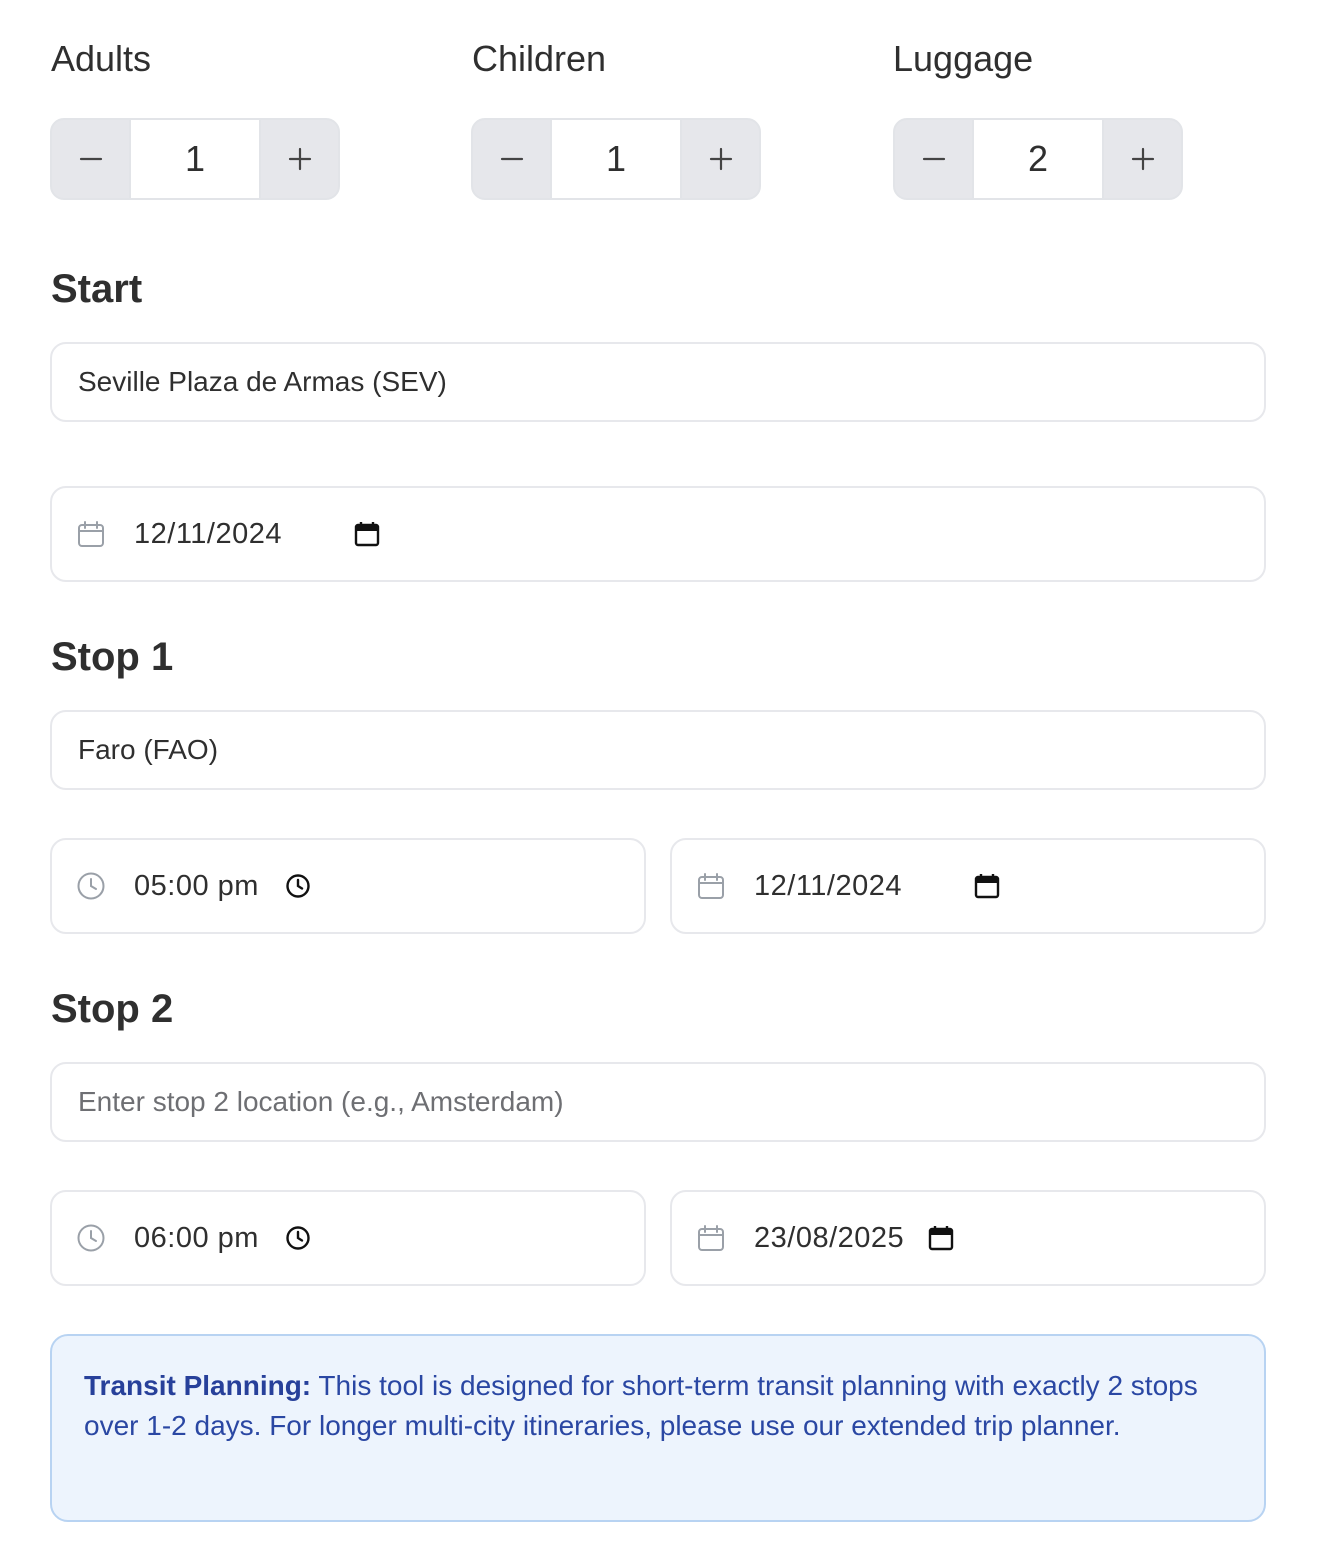  I want to click on stop2-date-value: 23/08/2025, so click(829, 1237).